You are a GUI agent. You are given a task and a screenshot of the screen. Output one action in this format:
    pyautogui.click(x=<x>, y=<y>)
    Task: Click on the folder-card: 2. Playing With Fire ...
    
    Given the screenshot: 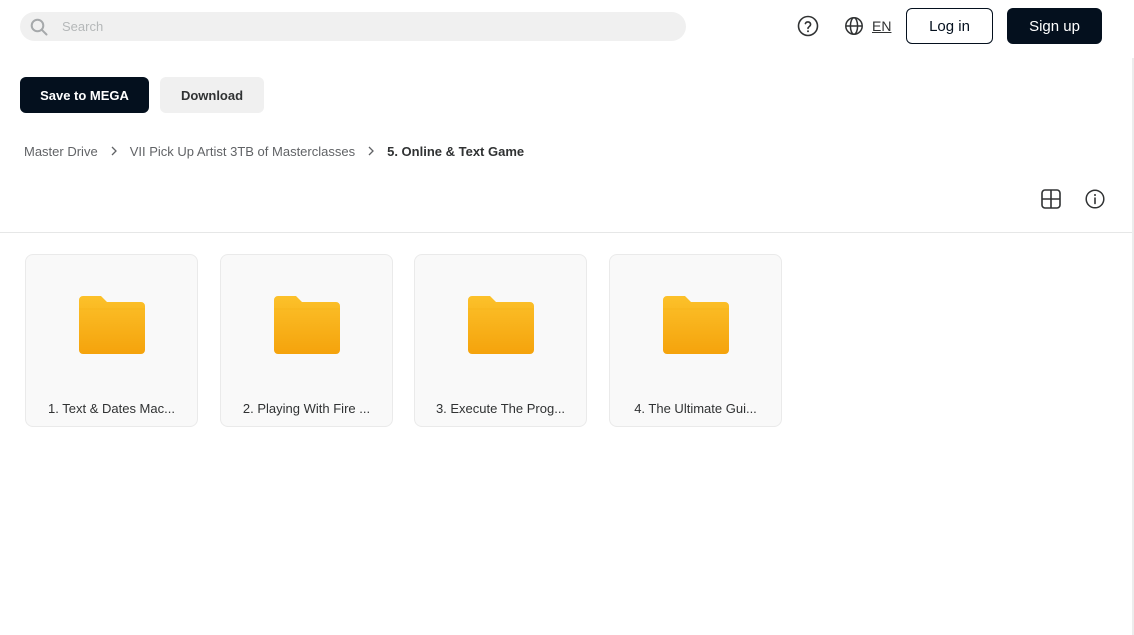 What is the action you would take?
    pyautogui.click(x=306, y=340)
    